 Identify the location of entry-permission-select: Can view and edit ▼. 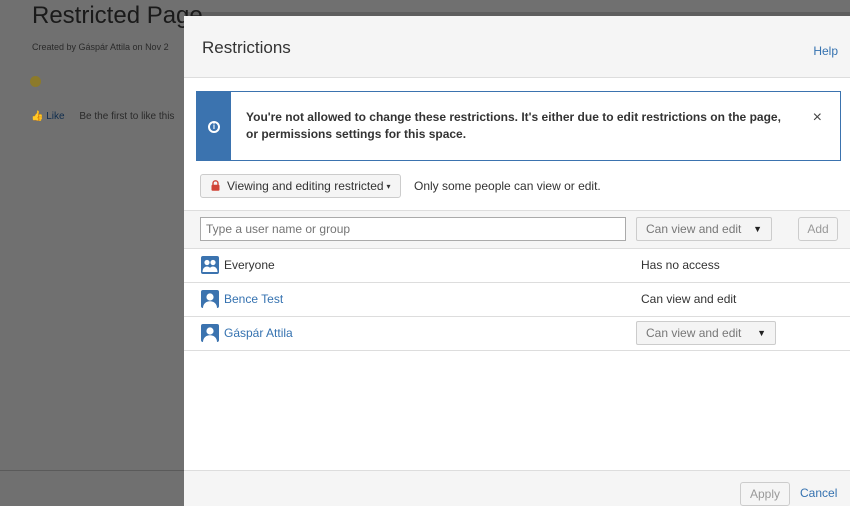
(706, 333).